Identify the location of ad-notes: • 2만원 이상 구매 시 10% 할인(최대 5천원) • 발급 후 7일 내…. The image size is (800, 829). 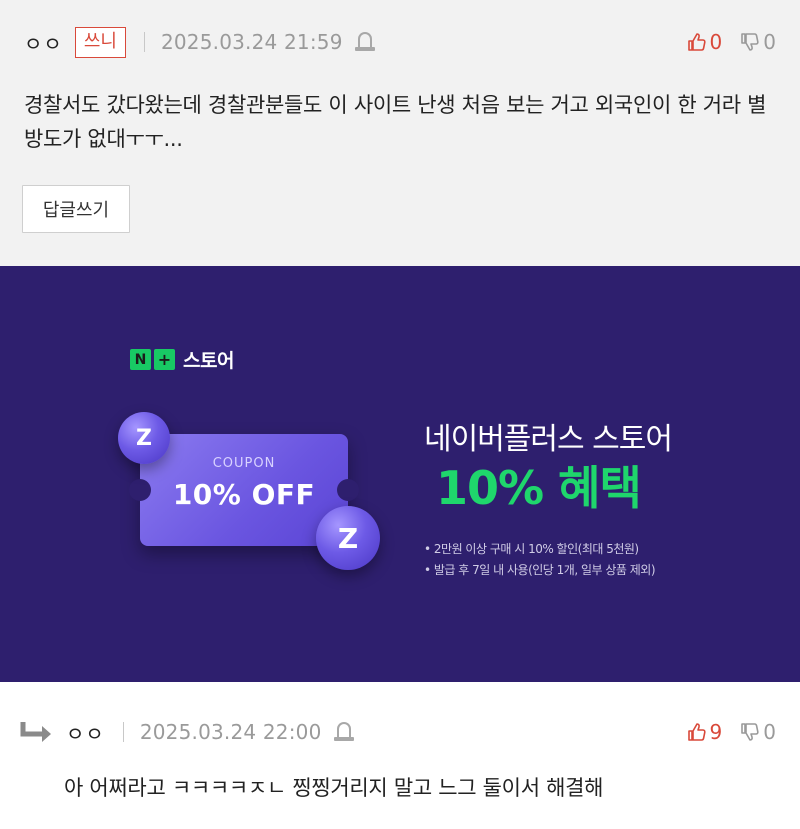
(540, 560).